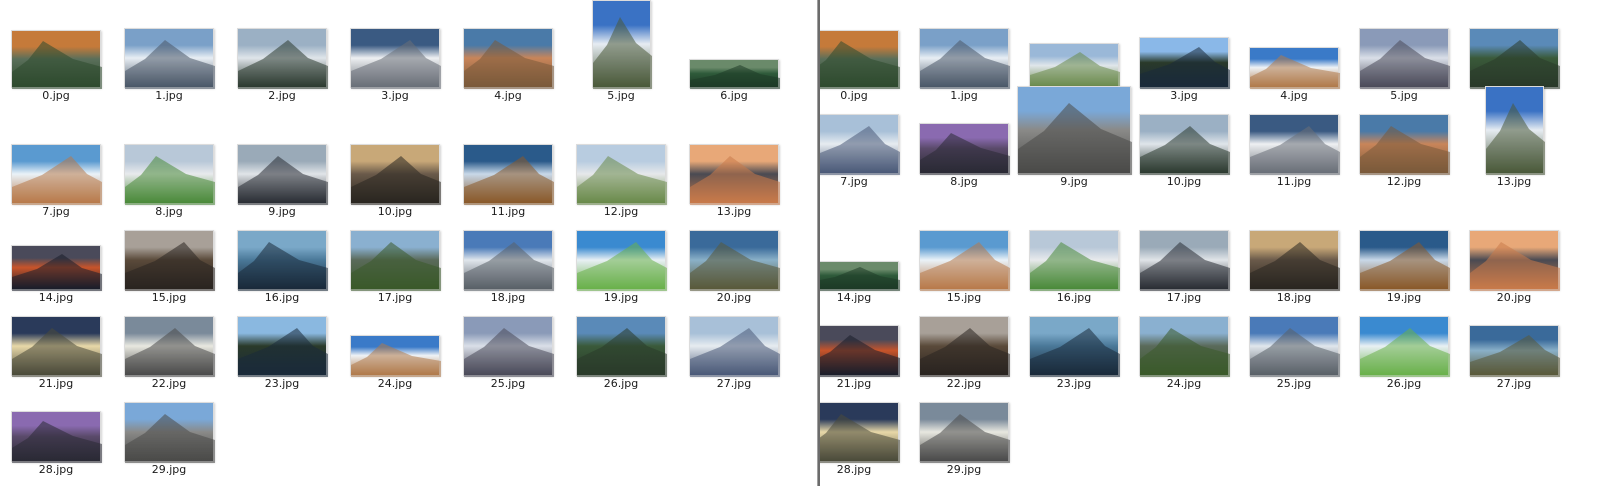  What do you see at coordinates (1294, 181) in the screenshot?
I see `file-name-label: 11.jpg` at bounding box center [1294, 181].